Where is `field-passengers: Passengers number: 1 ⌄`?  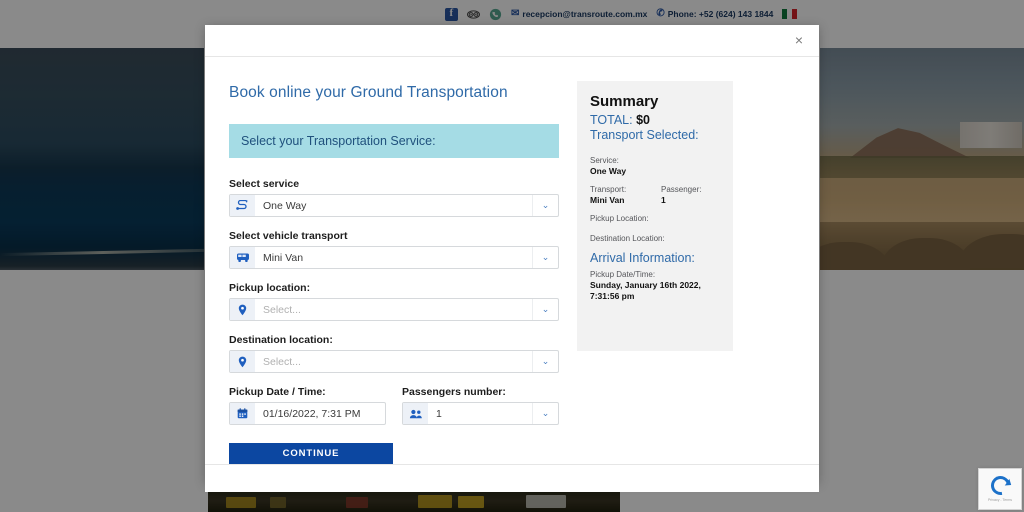 field-passengers: Passengers number: 1 ⌄ is located at coordinates (480, 405).